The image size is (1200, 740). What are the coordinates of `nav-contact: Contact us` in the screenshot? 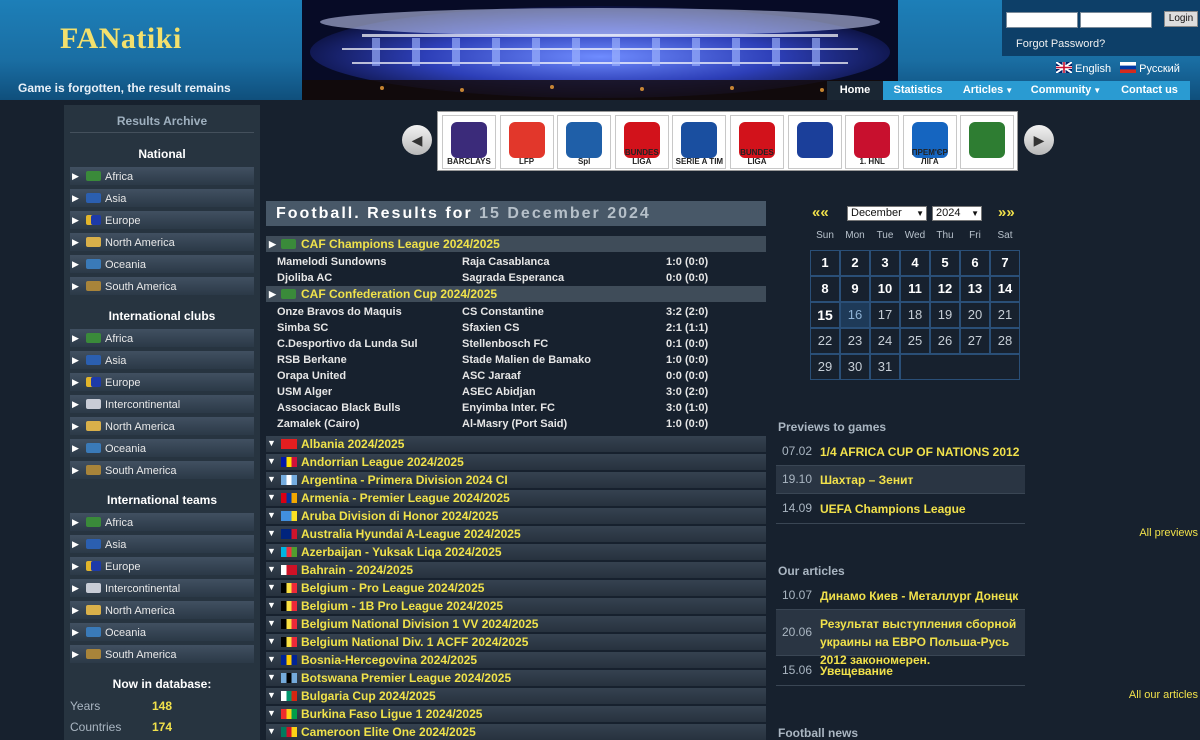 It's located at (1149, 90).